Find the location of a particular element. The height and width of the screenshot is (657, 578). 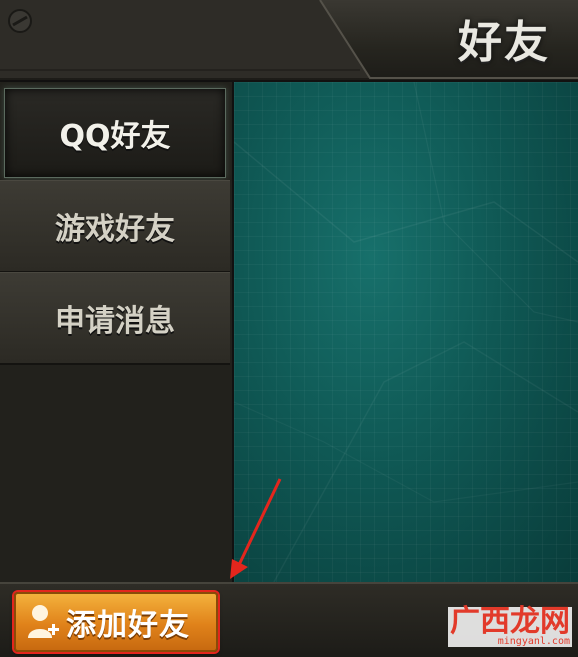

tab-requests: 申请消息 is located at coordinates (115, 318).